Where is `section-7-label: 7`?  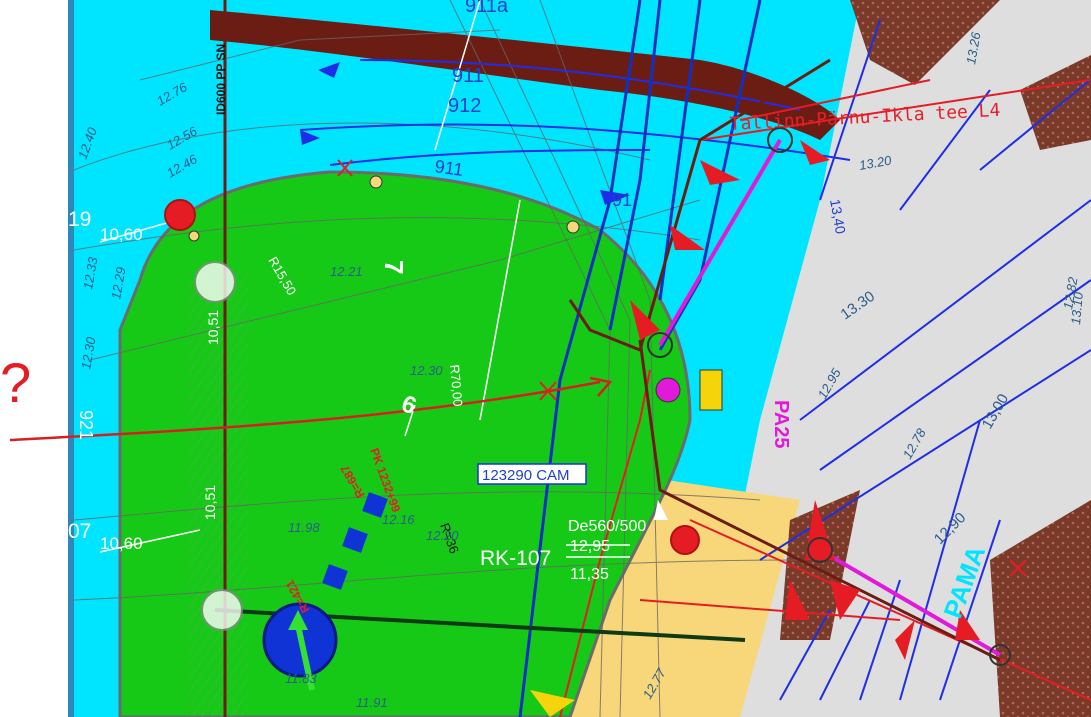 section-7-label: 7 is located at coordinates (394, 267).